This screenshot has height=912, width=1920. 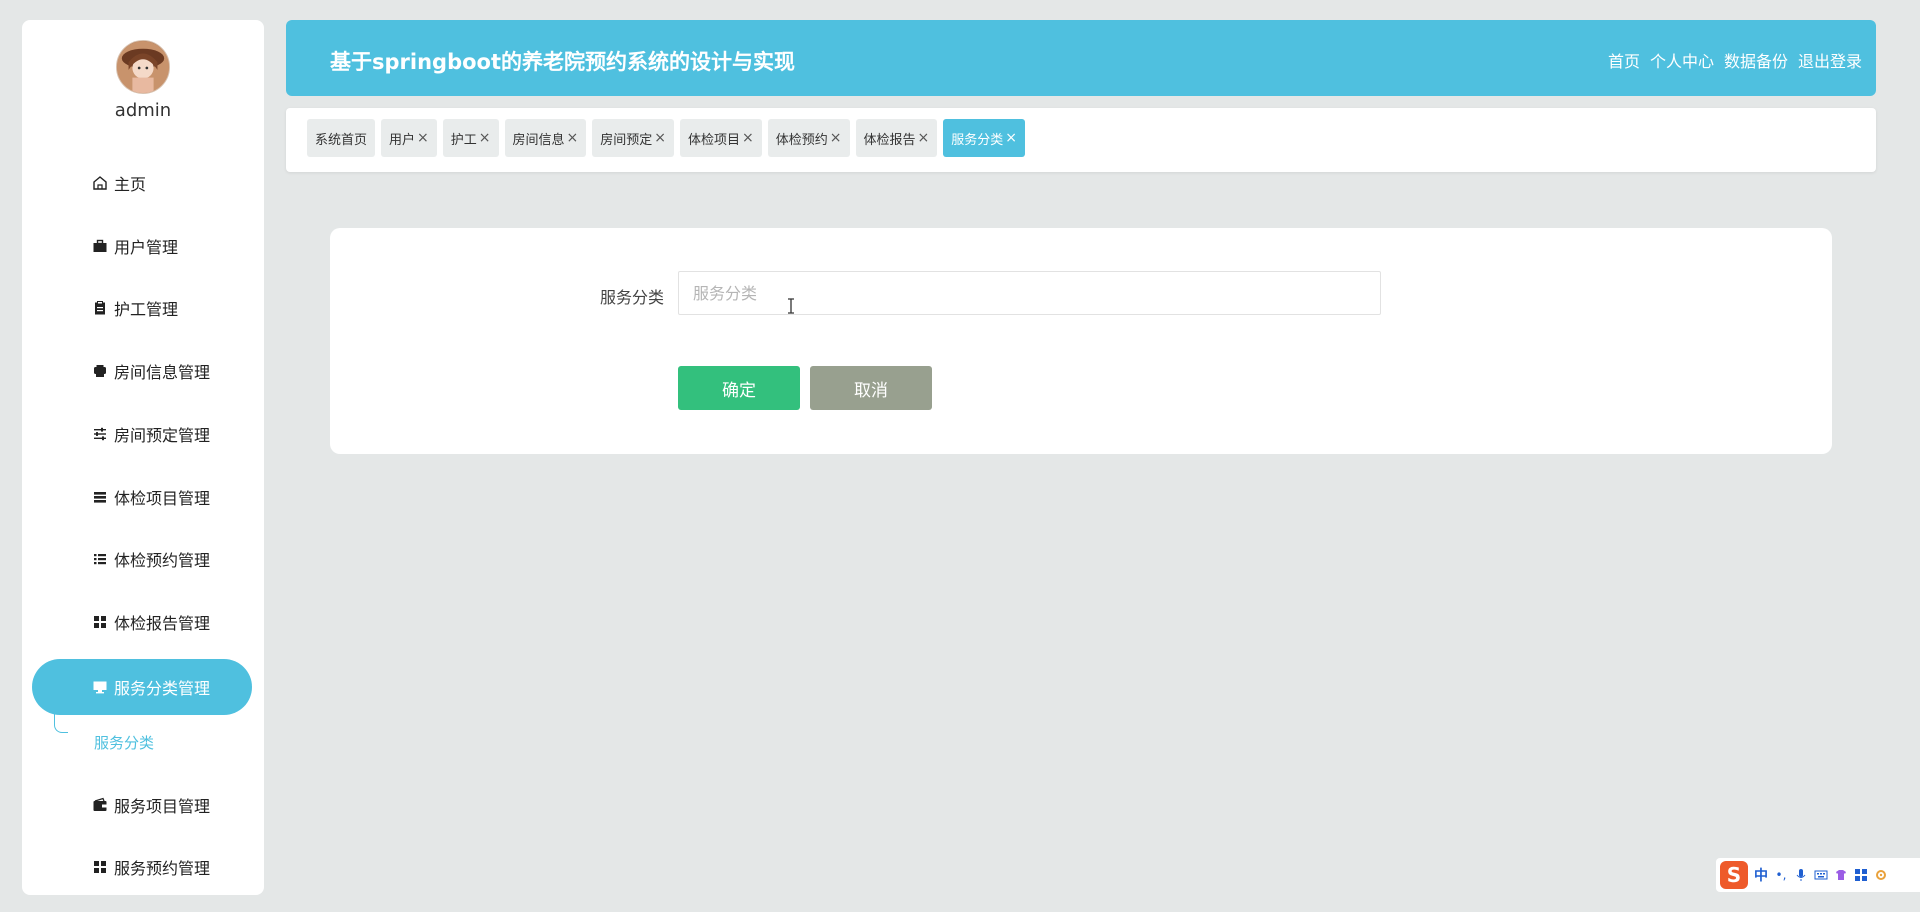 What do you see at coordinates (889, 140) in the screenshot?
I see `tab-label: 体检报告` at bounding box center [889, 140].